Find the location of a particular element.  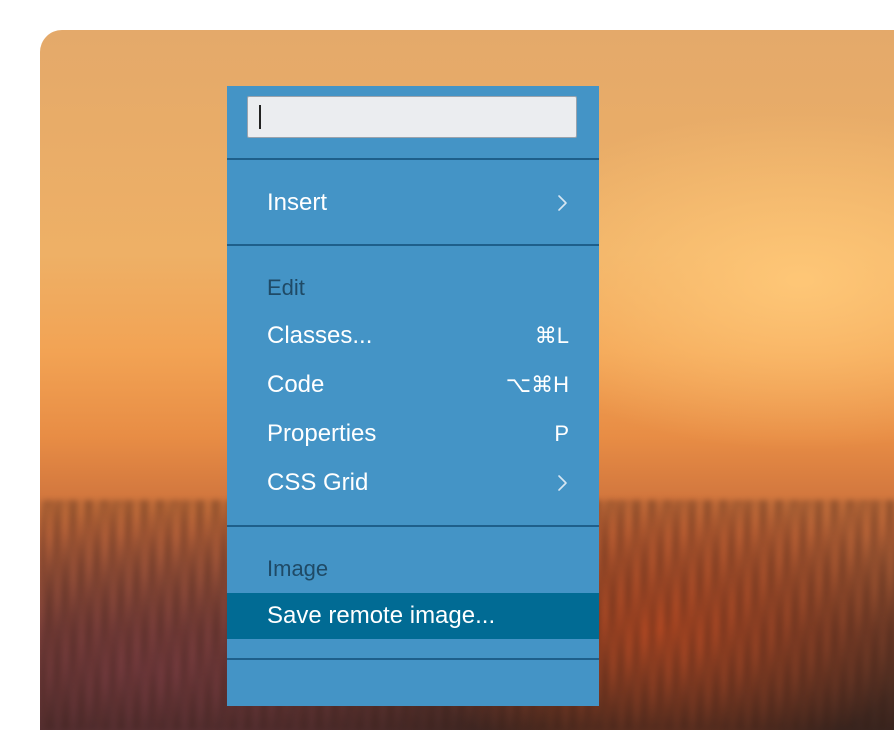

section-heading-edit: Edit is located at coordinates (286, 287).